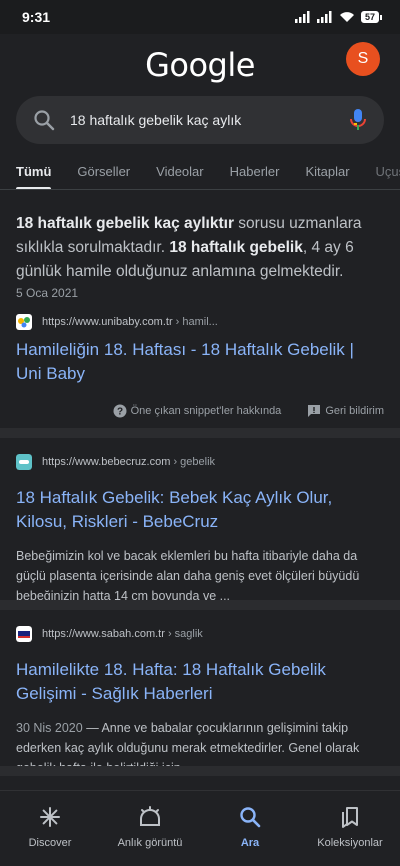 The width and height of the screenshot is (400, 866). I want to click on result-date: 30 Nis 2020, so click(49, 728).